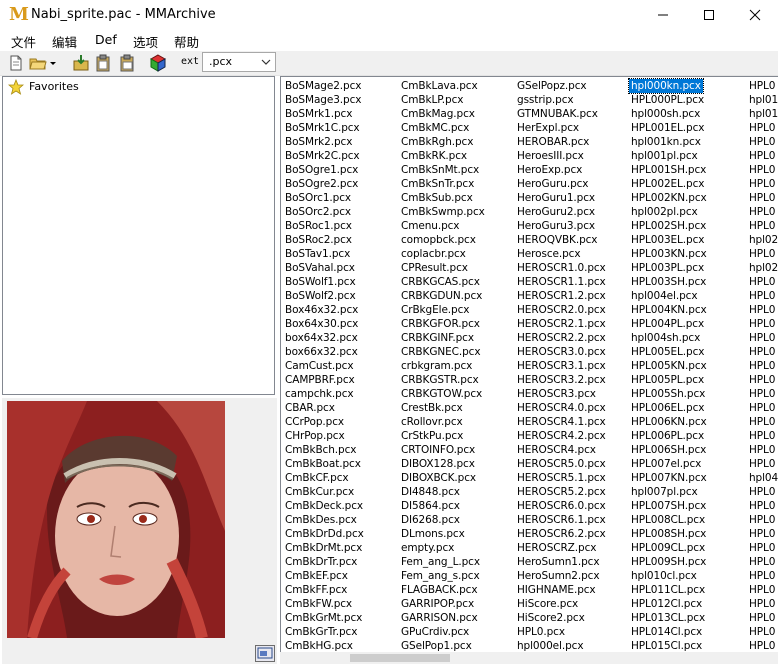 Image resolution: width=778 pixels, height=664 pixels. What do you see at coordinates (561, 436) in the screenshot?
I see `file-item: HEROSCR4.2.pcx` at bounding box center [561, 436].